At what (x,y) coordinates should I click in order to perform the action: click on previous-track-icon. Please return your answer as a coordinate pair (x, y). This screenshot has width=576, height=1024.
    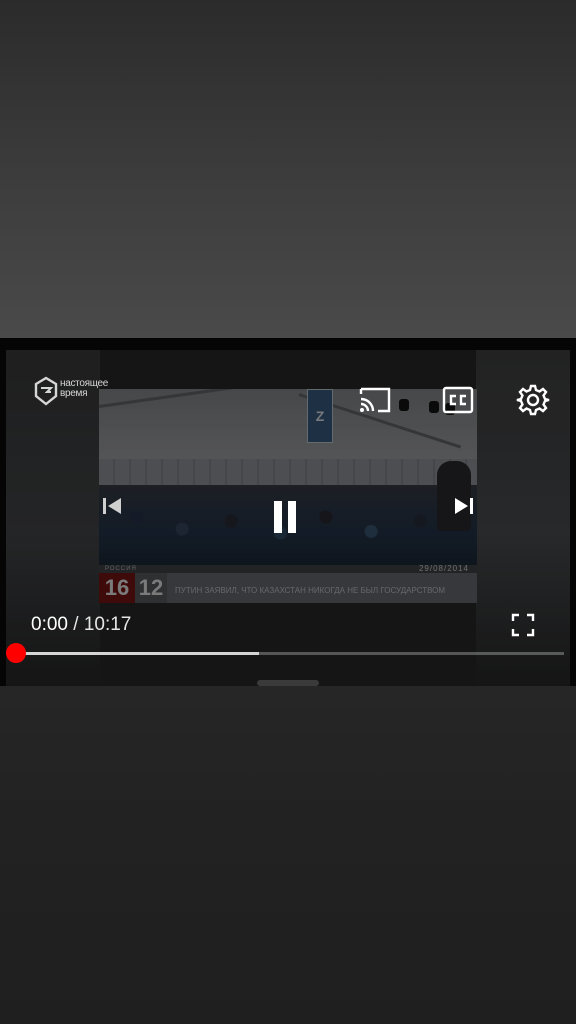
    Looking at the image, I should click on (112, 506).